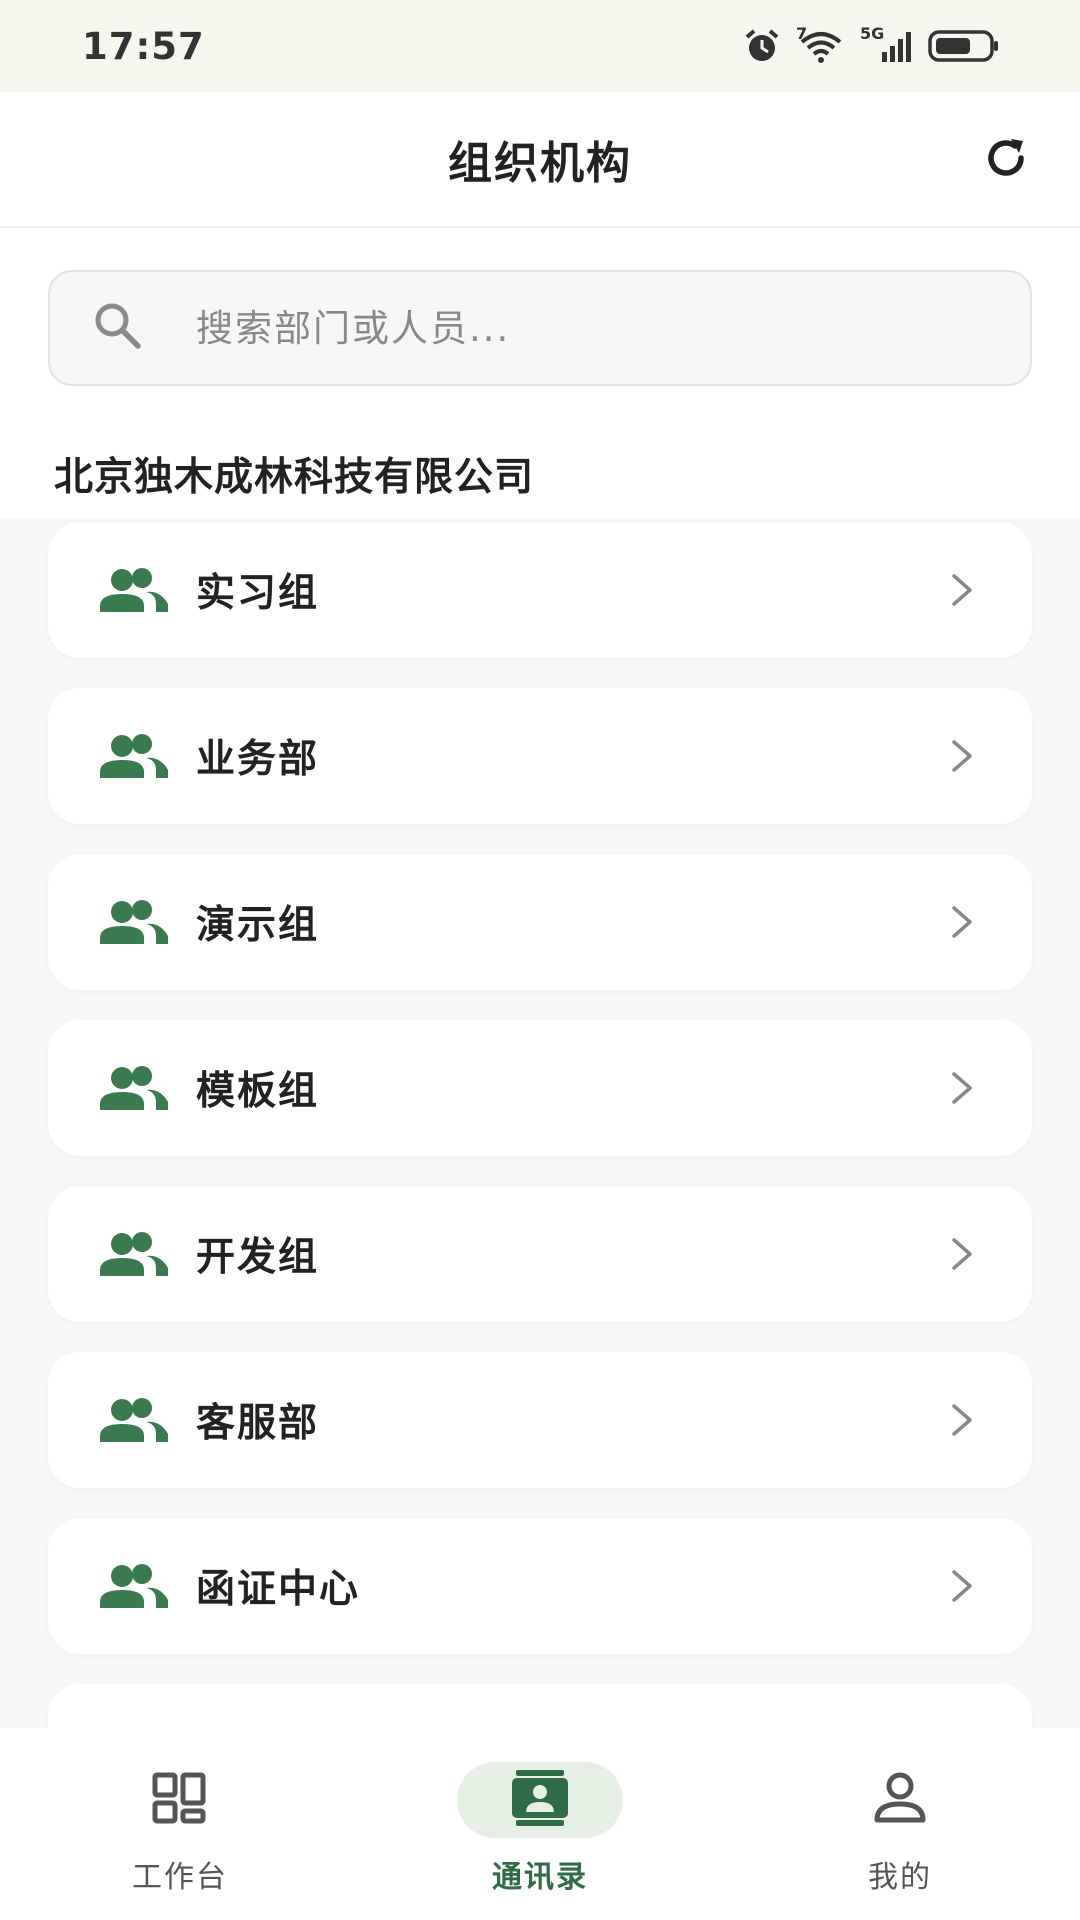 This screenshot has height=1920, width=1080. I want to click on search-input, so click(576, 328).